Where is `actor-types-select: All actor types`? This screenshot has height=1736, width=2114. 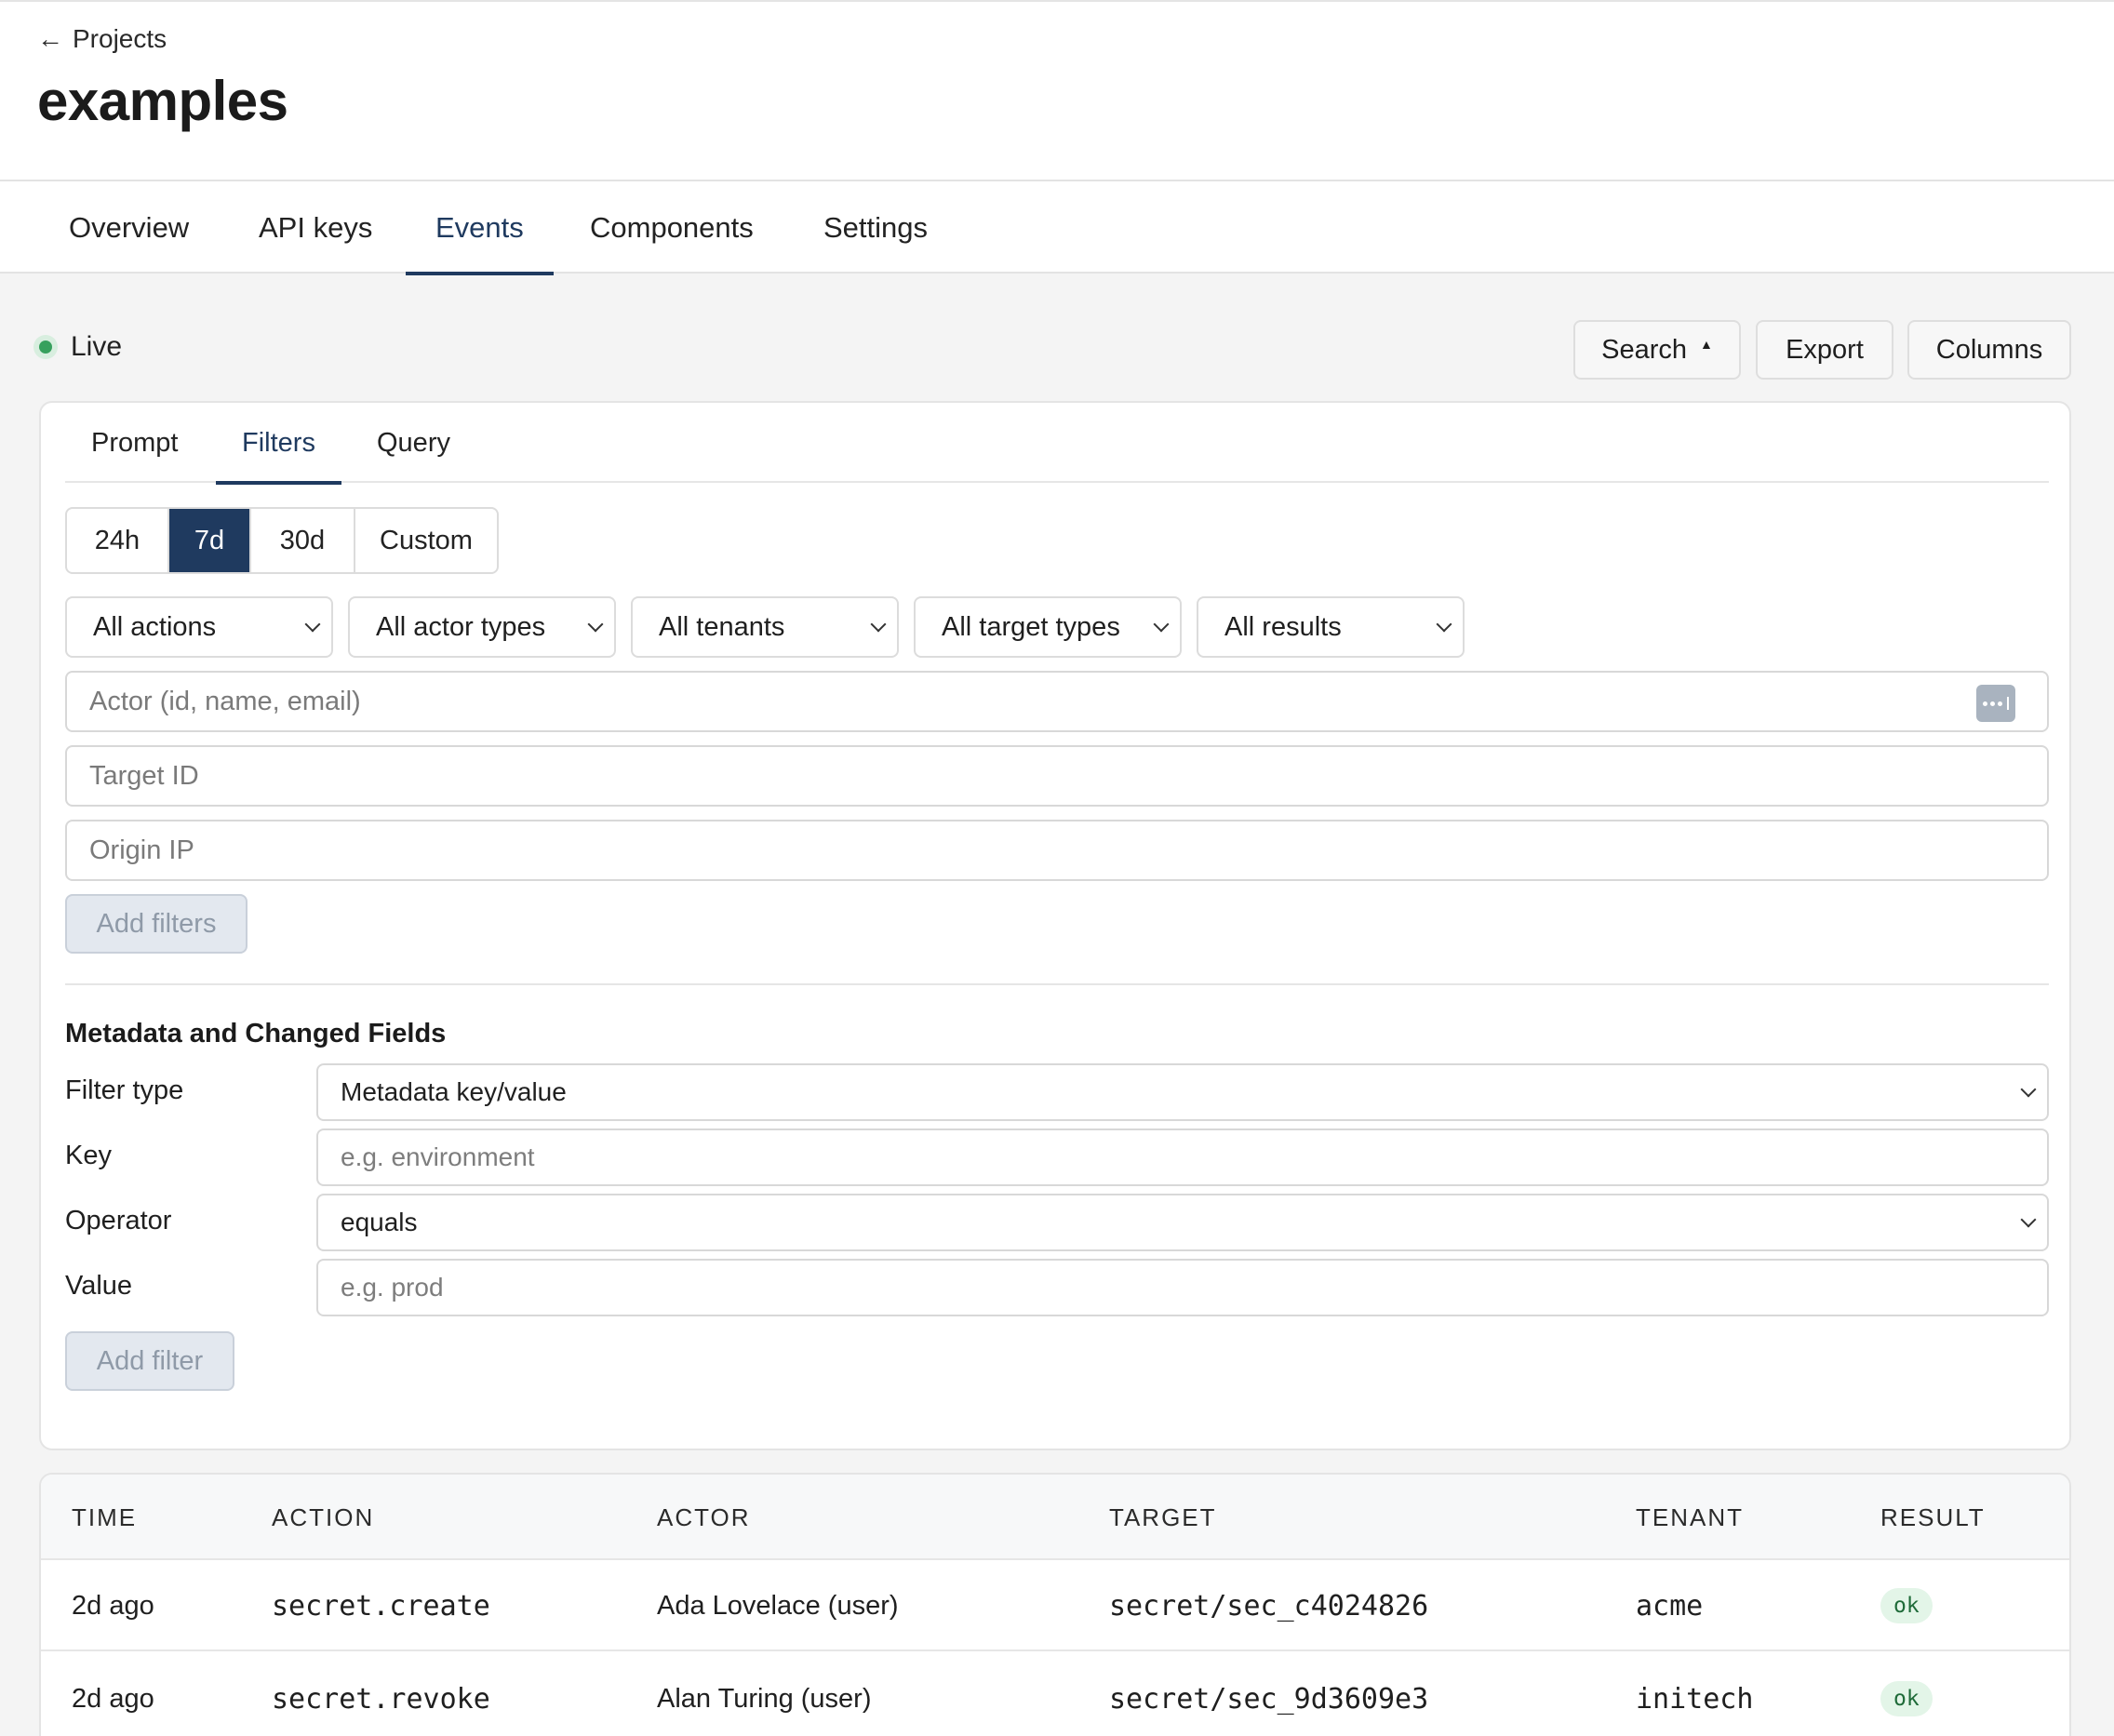
actor-types-select: All actor types is located at coordinates (482, 627).